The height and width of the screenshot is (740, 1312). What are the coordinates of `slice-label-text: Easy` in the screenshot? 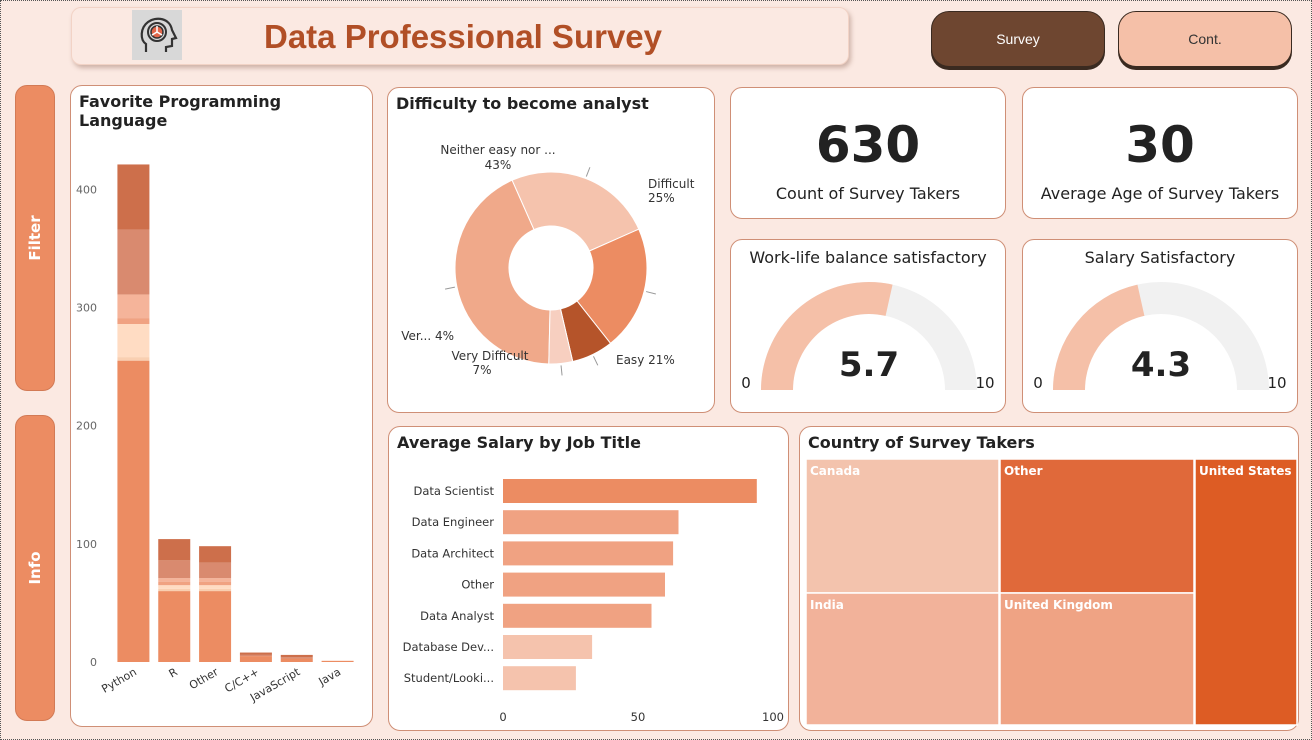 It's located at (632, 360).